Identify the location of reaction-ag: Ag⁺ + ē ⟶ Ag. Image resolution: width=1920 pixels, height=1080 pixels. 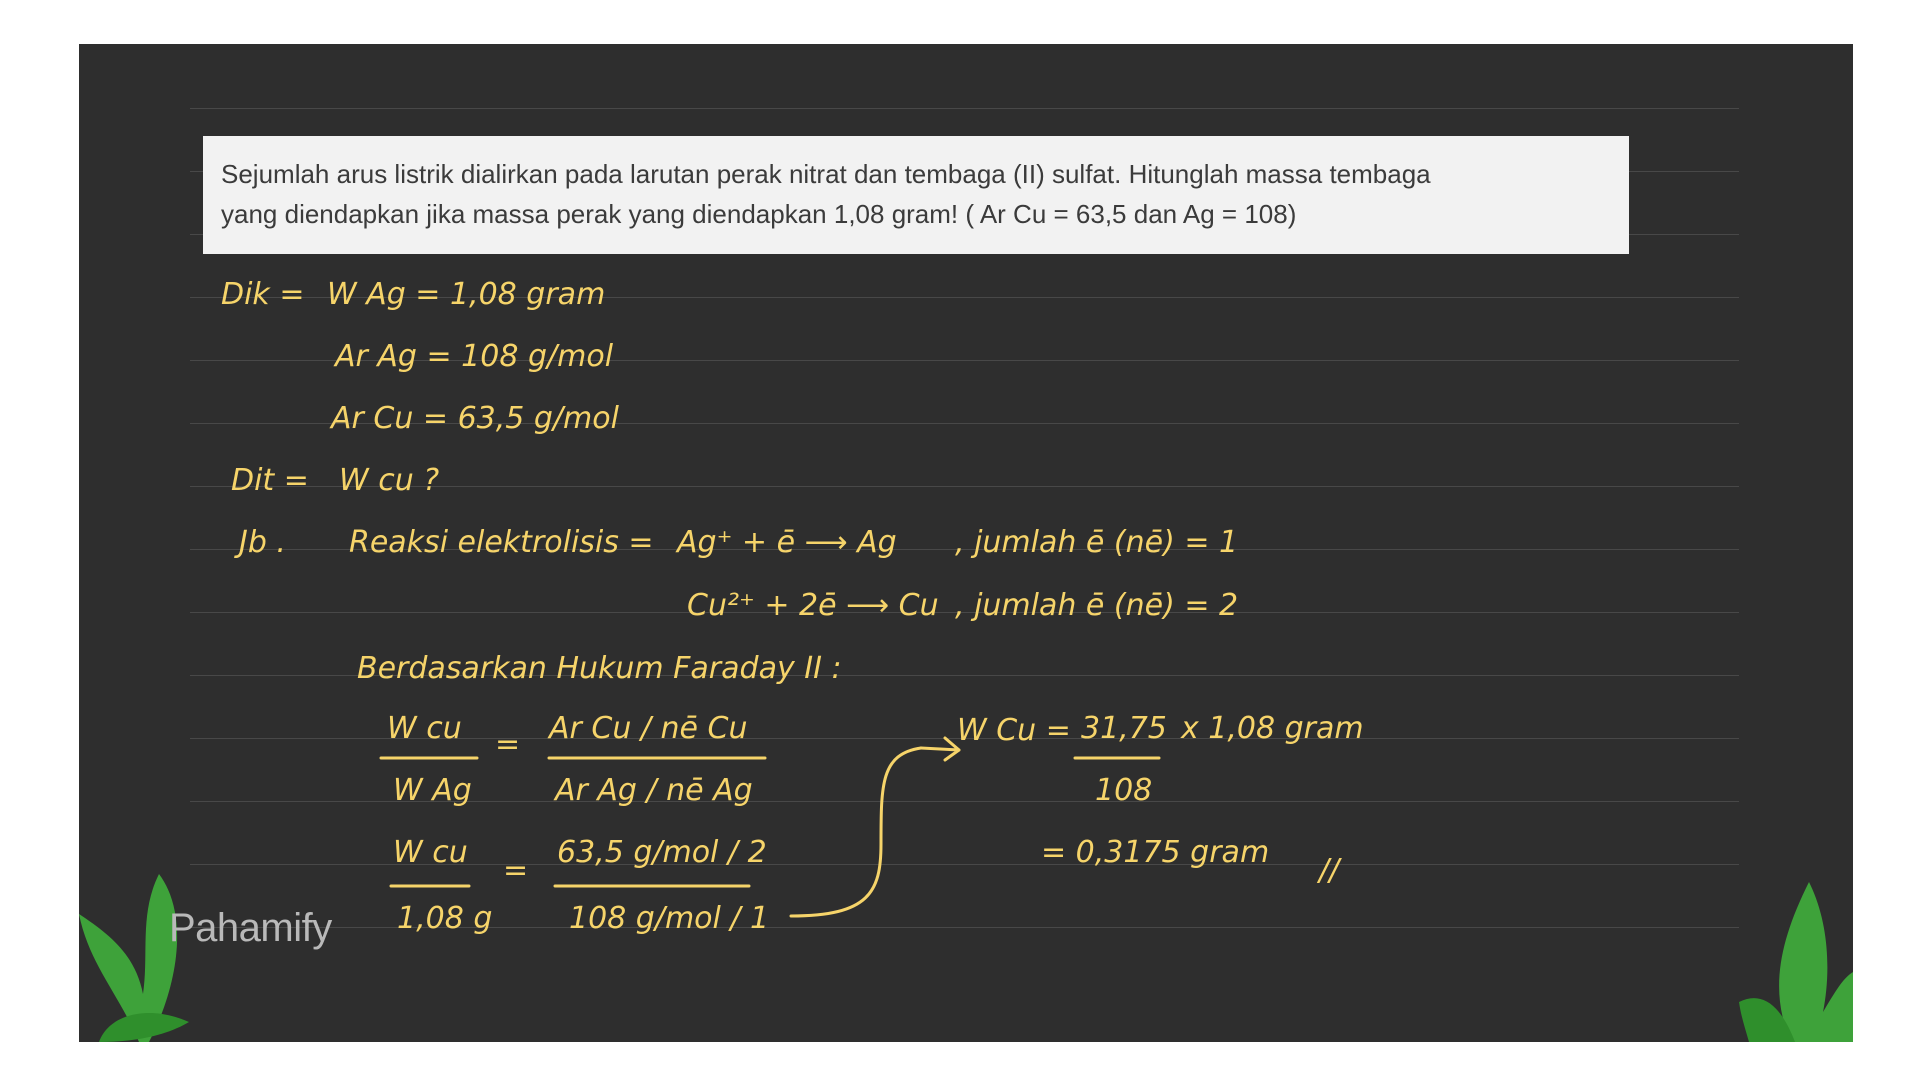
(786, 542).